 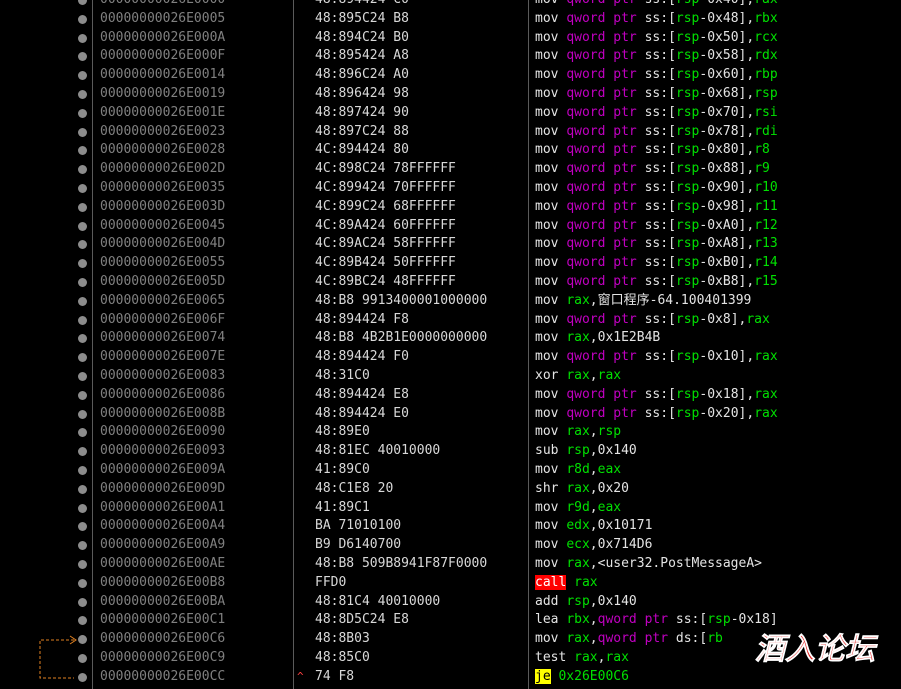 What do you see at coordinates (675, 563) in the screenshot?
I see `instruction-token-txt: ,<user32.PostMessageA>` at bounding box center [675, 563].